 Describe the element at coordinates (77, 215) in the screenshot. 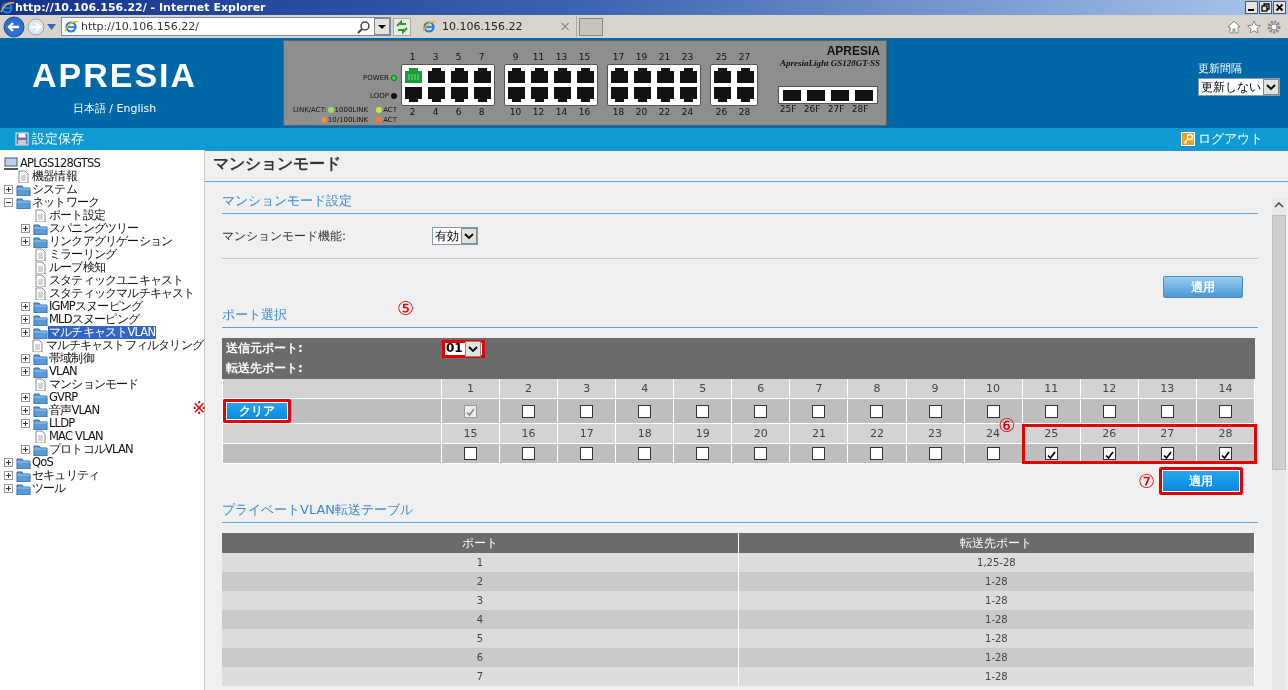

I see `tree-item: ポート設定` at that location.